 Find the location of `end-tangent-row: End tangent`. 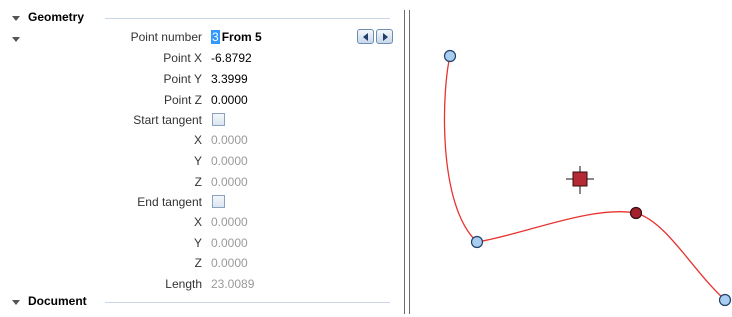

end-tangent-row: End tangent is located at coordinates (200, 202).